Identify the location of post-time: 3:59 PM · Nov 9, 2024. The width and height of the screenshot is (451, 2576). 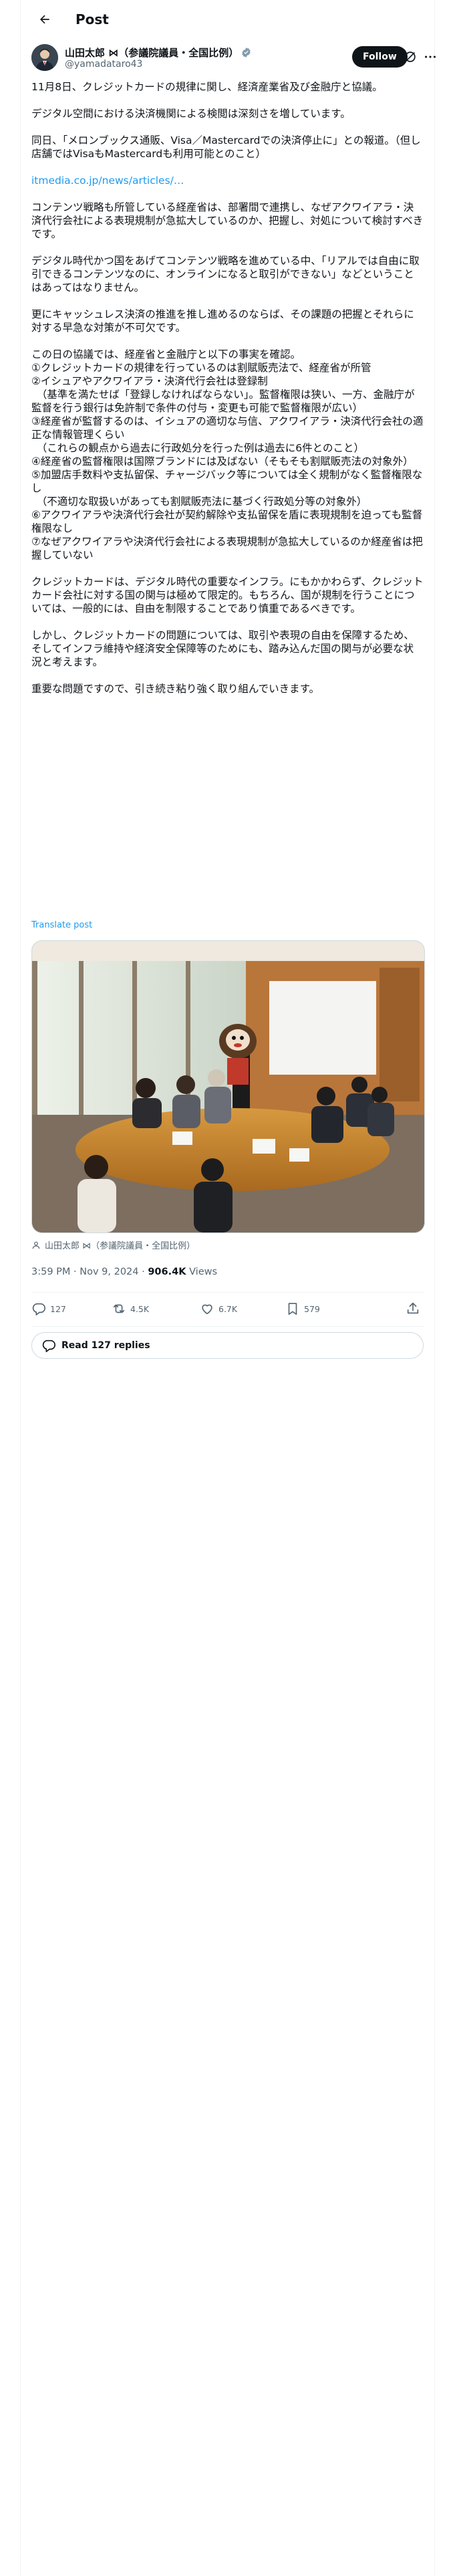
(85, 1272).